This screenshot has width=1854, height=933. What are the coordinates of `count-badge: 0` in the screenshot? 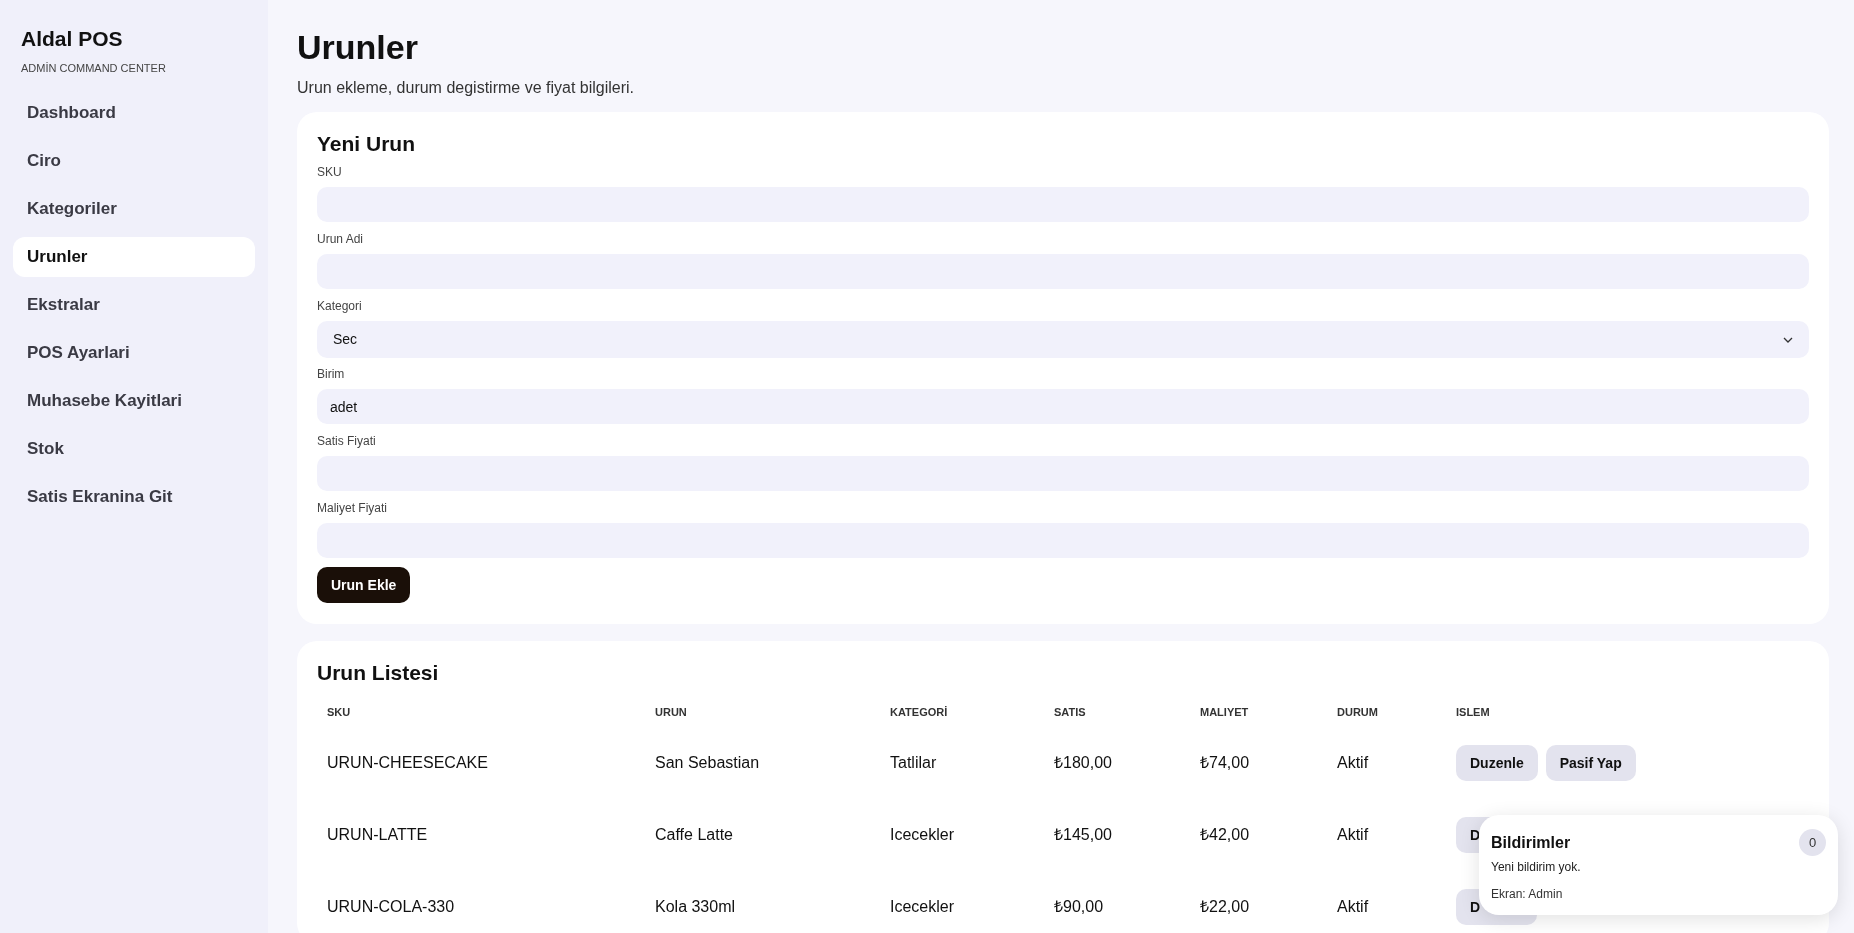 It's located at (1812, 842).